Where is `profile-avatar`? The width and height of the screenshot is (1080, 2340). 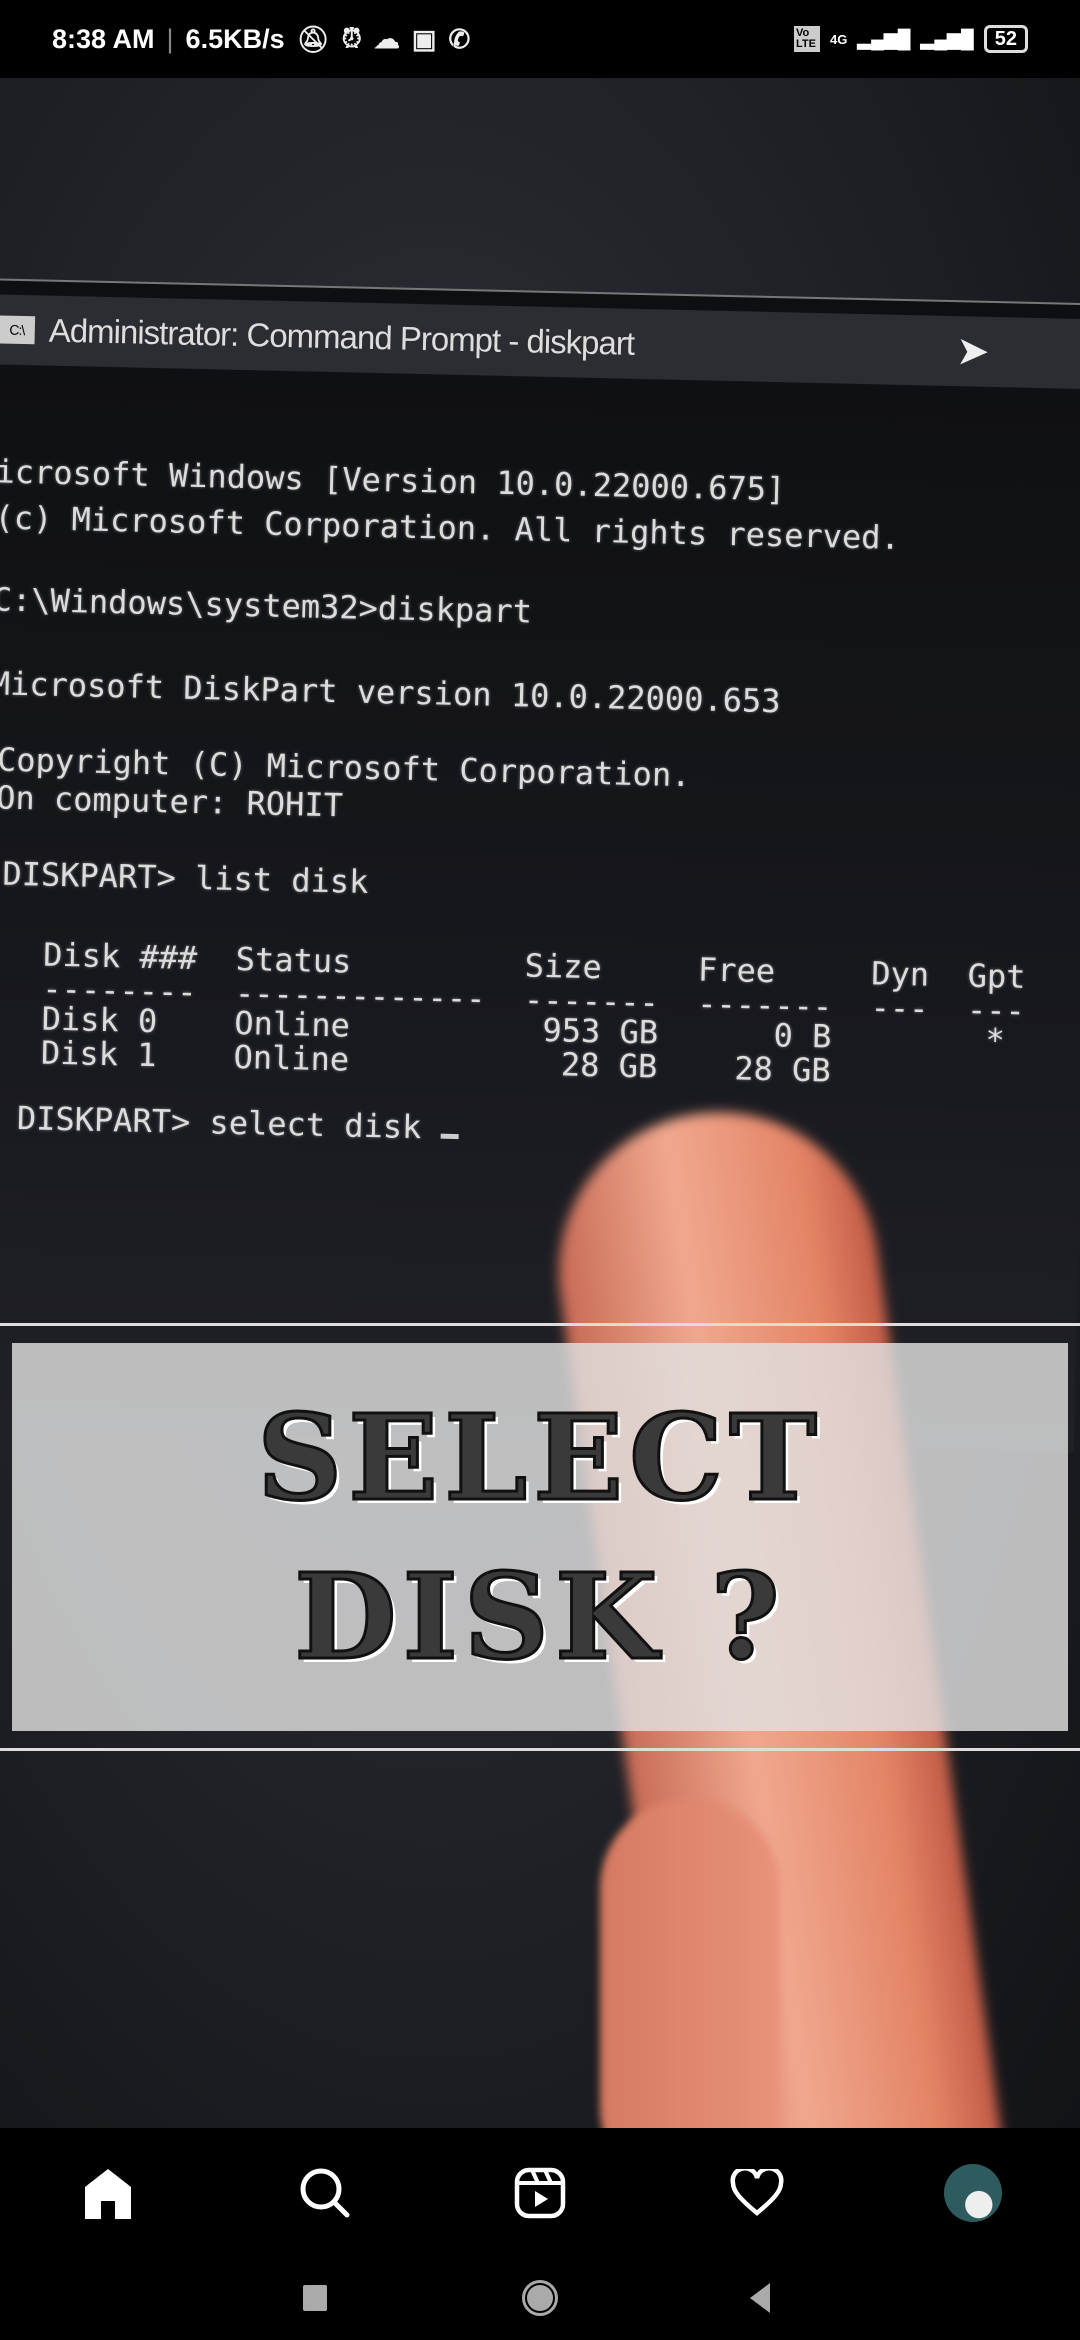 profile-avatar is located at coordinates (973, 2193).